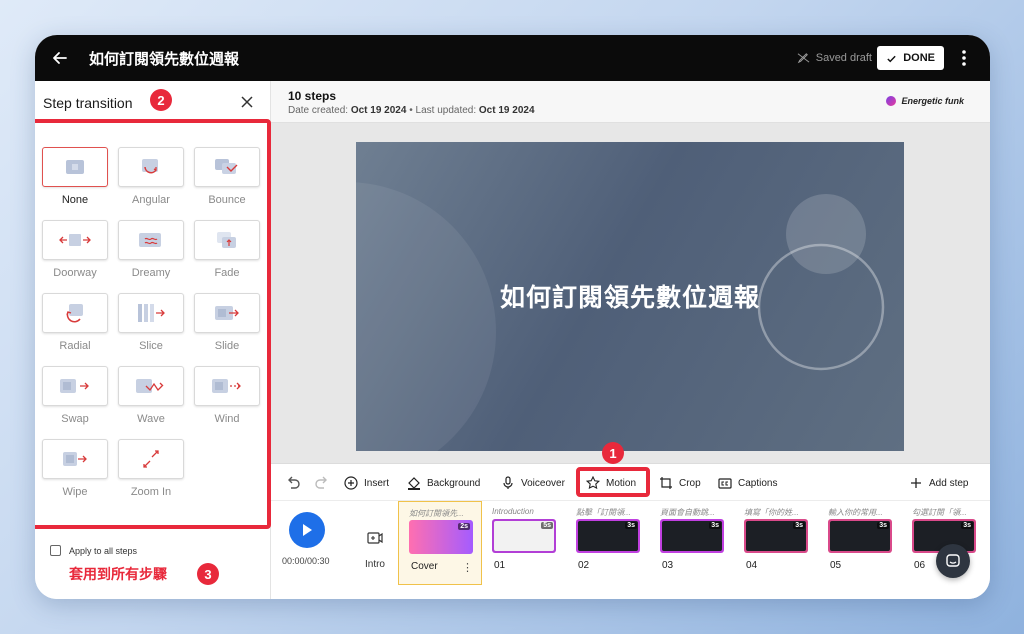 The height and width of the screenshot is (634, 1024). What do you see at coordinates (366, 483) in the screenshot?
I see `insert-button: Insert` at bounding box center [366, 483].